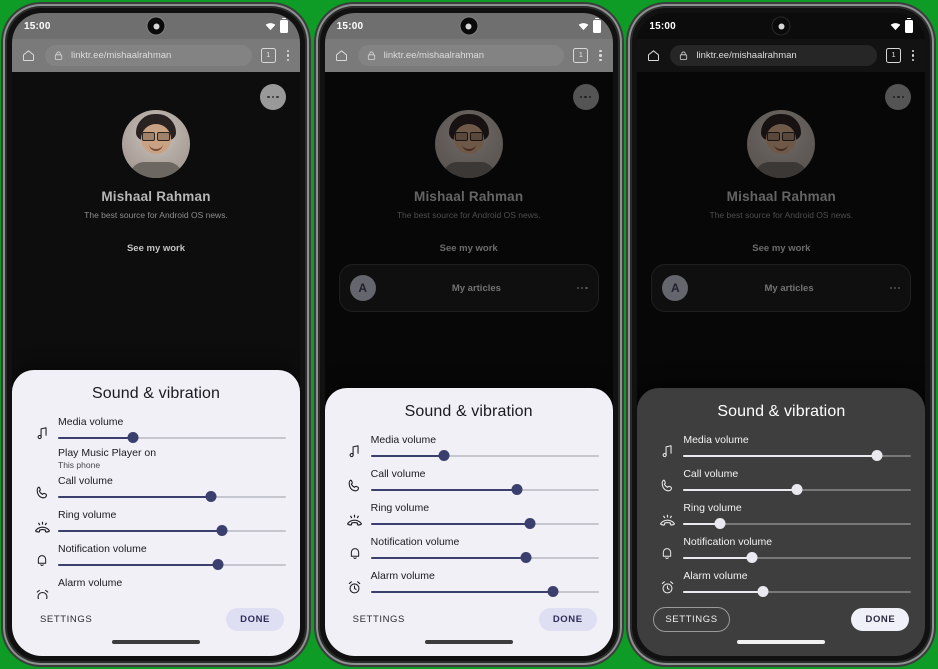  Describe the element at coordinates (42, 553) in the screenshot. I see `notification-icon` at that location.